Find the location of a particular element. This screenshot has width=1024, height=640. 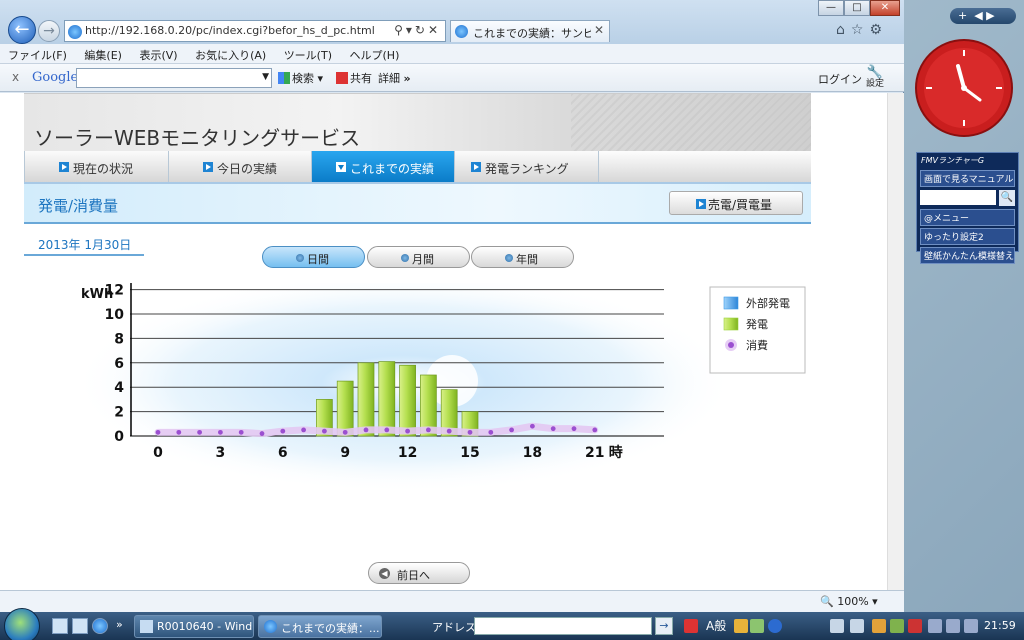

zoom-control: 🔍 100% ▾ is located at coordinates (849, 601).